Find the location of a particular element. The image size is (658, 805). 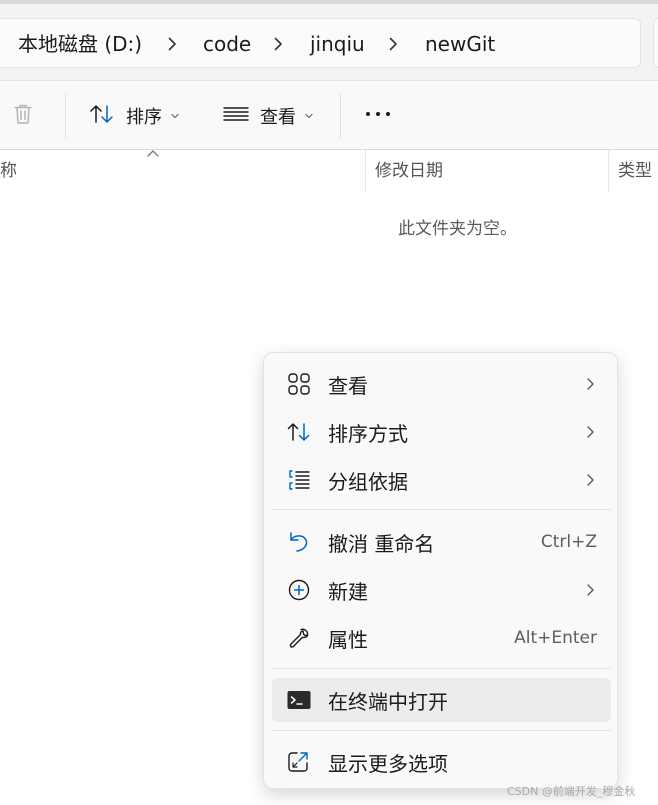

breadcrumb-item-newgit: newGit is located at coordinates (460, 44).